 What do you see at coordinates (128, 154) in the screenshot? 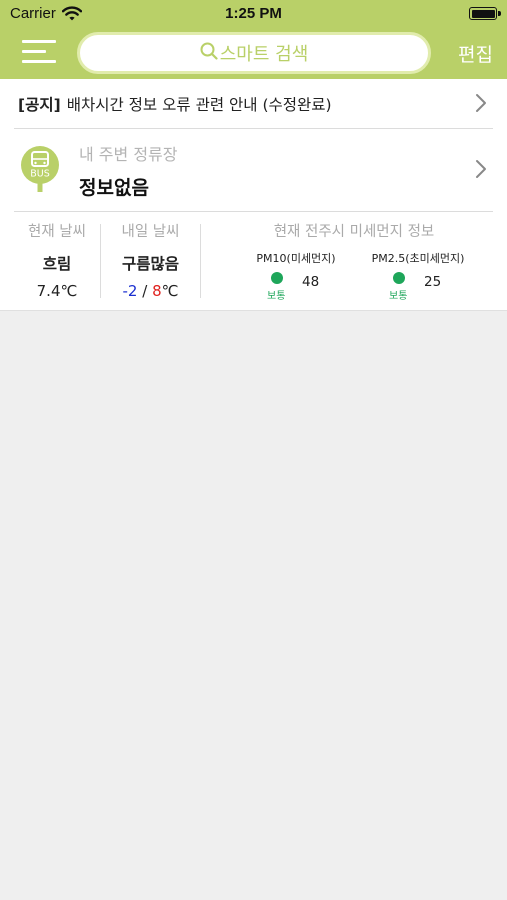
I see `nearby-stop-label: 내 주변 정류장` at bounding box center [128, 154].